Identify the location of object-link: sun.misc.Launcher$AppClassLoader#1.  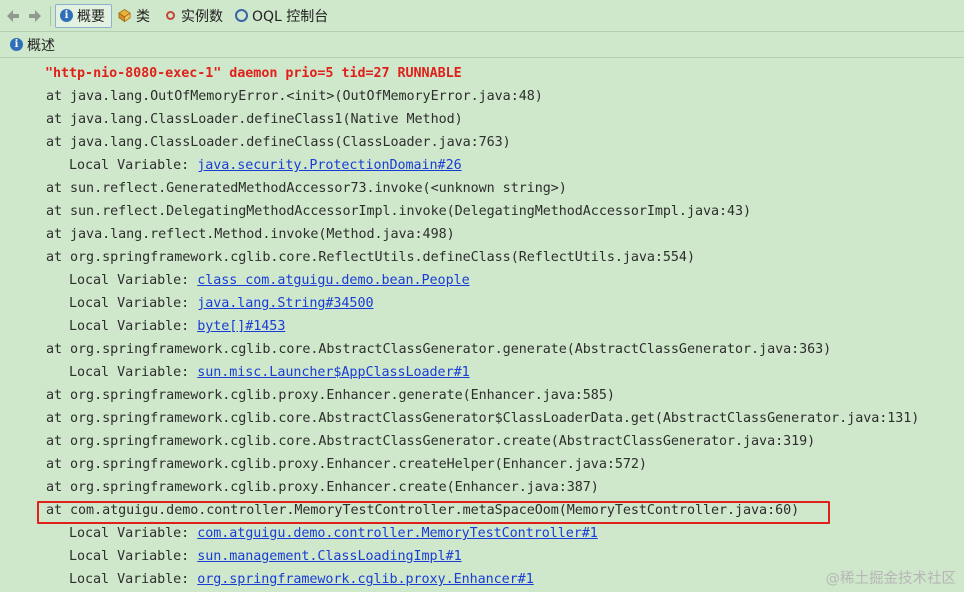
(333, 372).